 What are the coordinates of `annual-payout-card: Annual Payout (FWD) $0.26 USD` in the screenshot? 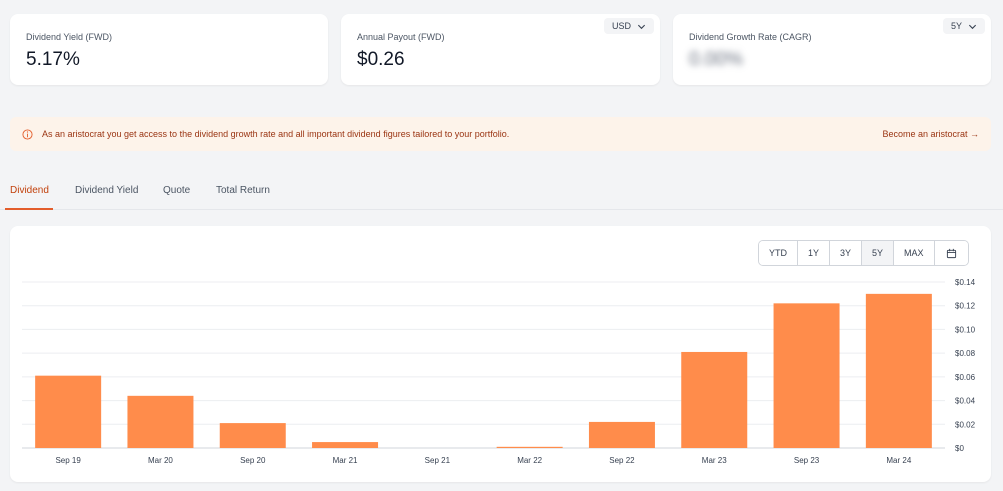 It's located at (500, 49).